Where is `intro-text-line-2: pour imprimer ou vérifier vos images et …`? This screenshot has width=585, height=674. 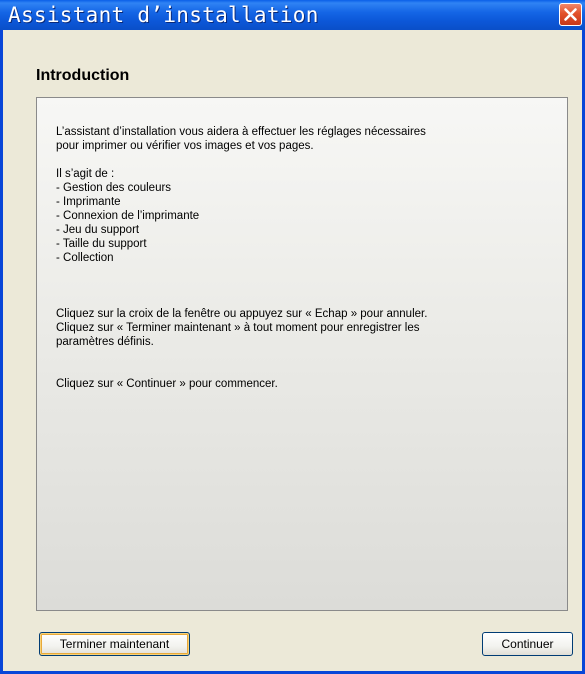
intro-text-line-2: pour imprimer ou vérifier vos images et … is located at coordinates (185, 146).